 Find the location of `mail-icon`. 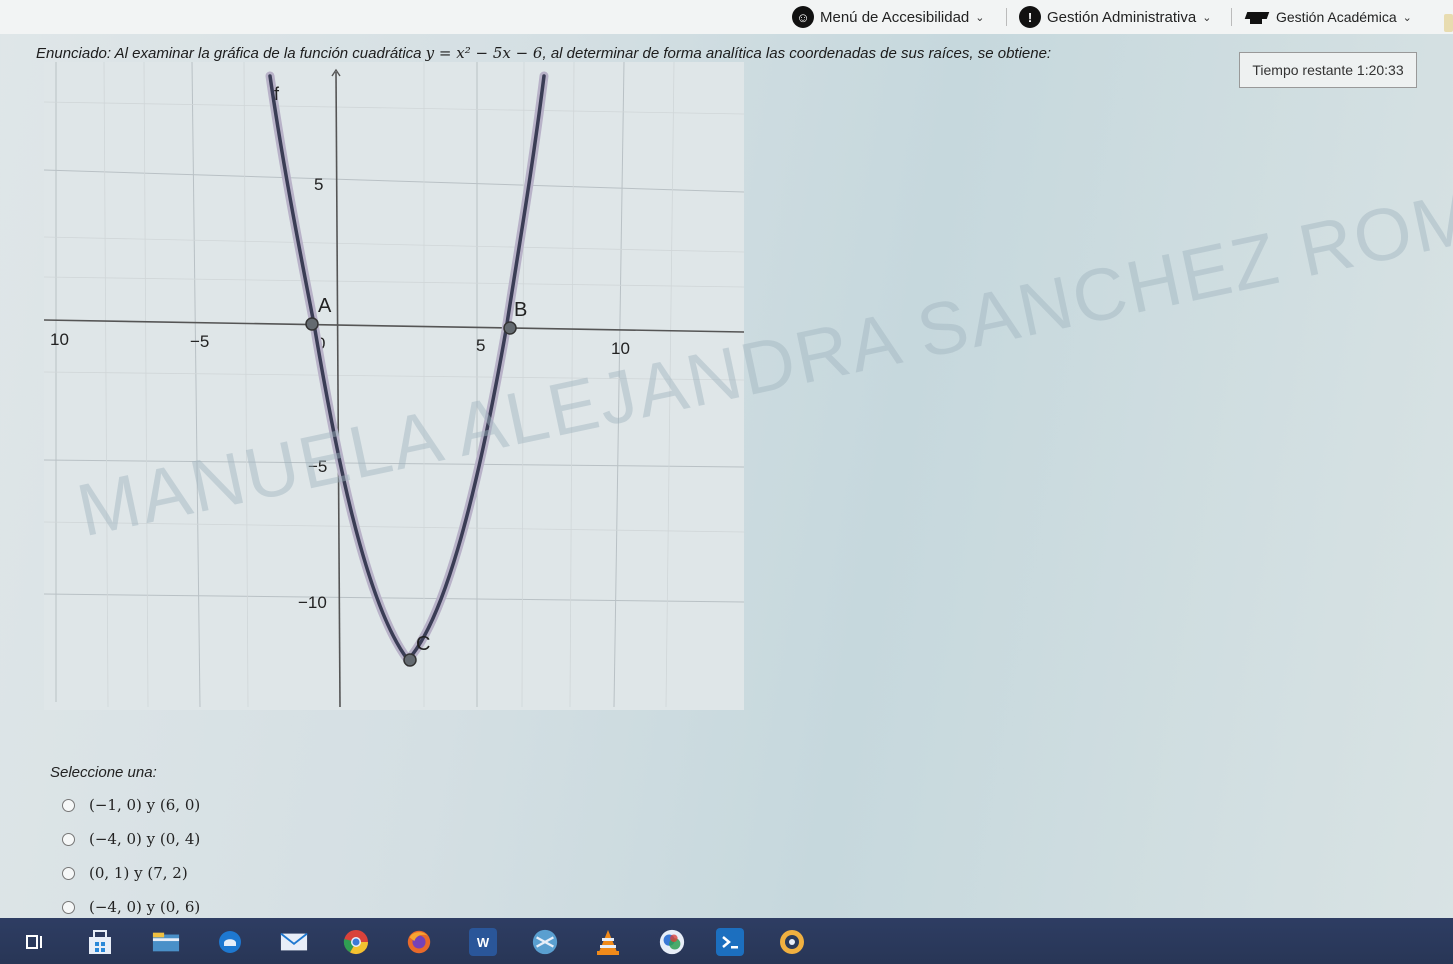

mail-icon is located at coordinates (294, 942).